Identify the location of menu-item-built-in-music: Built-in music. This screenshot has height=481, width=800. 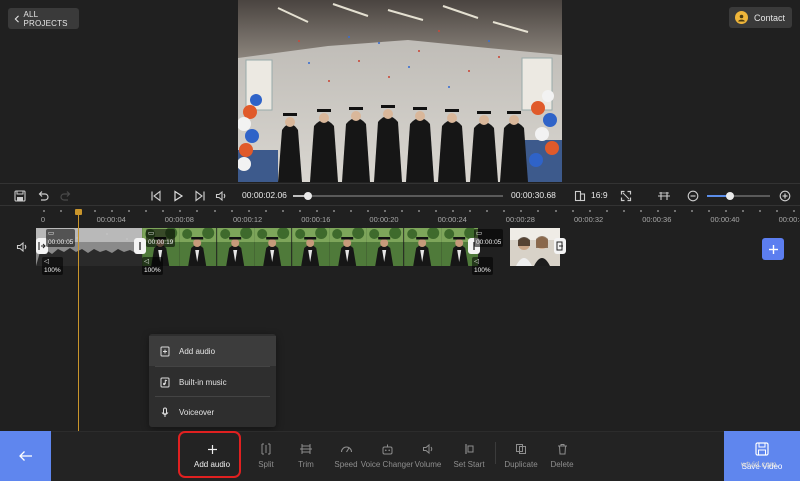
(212, 382).